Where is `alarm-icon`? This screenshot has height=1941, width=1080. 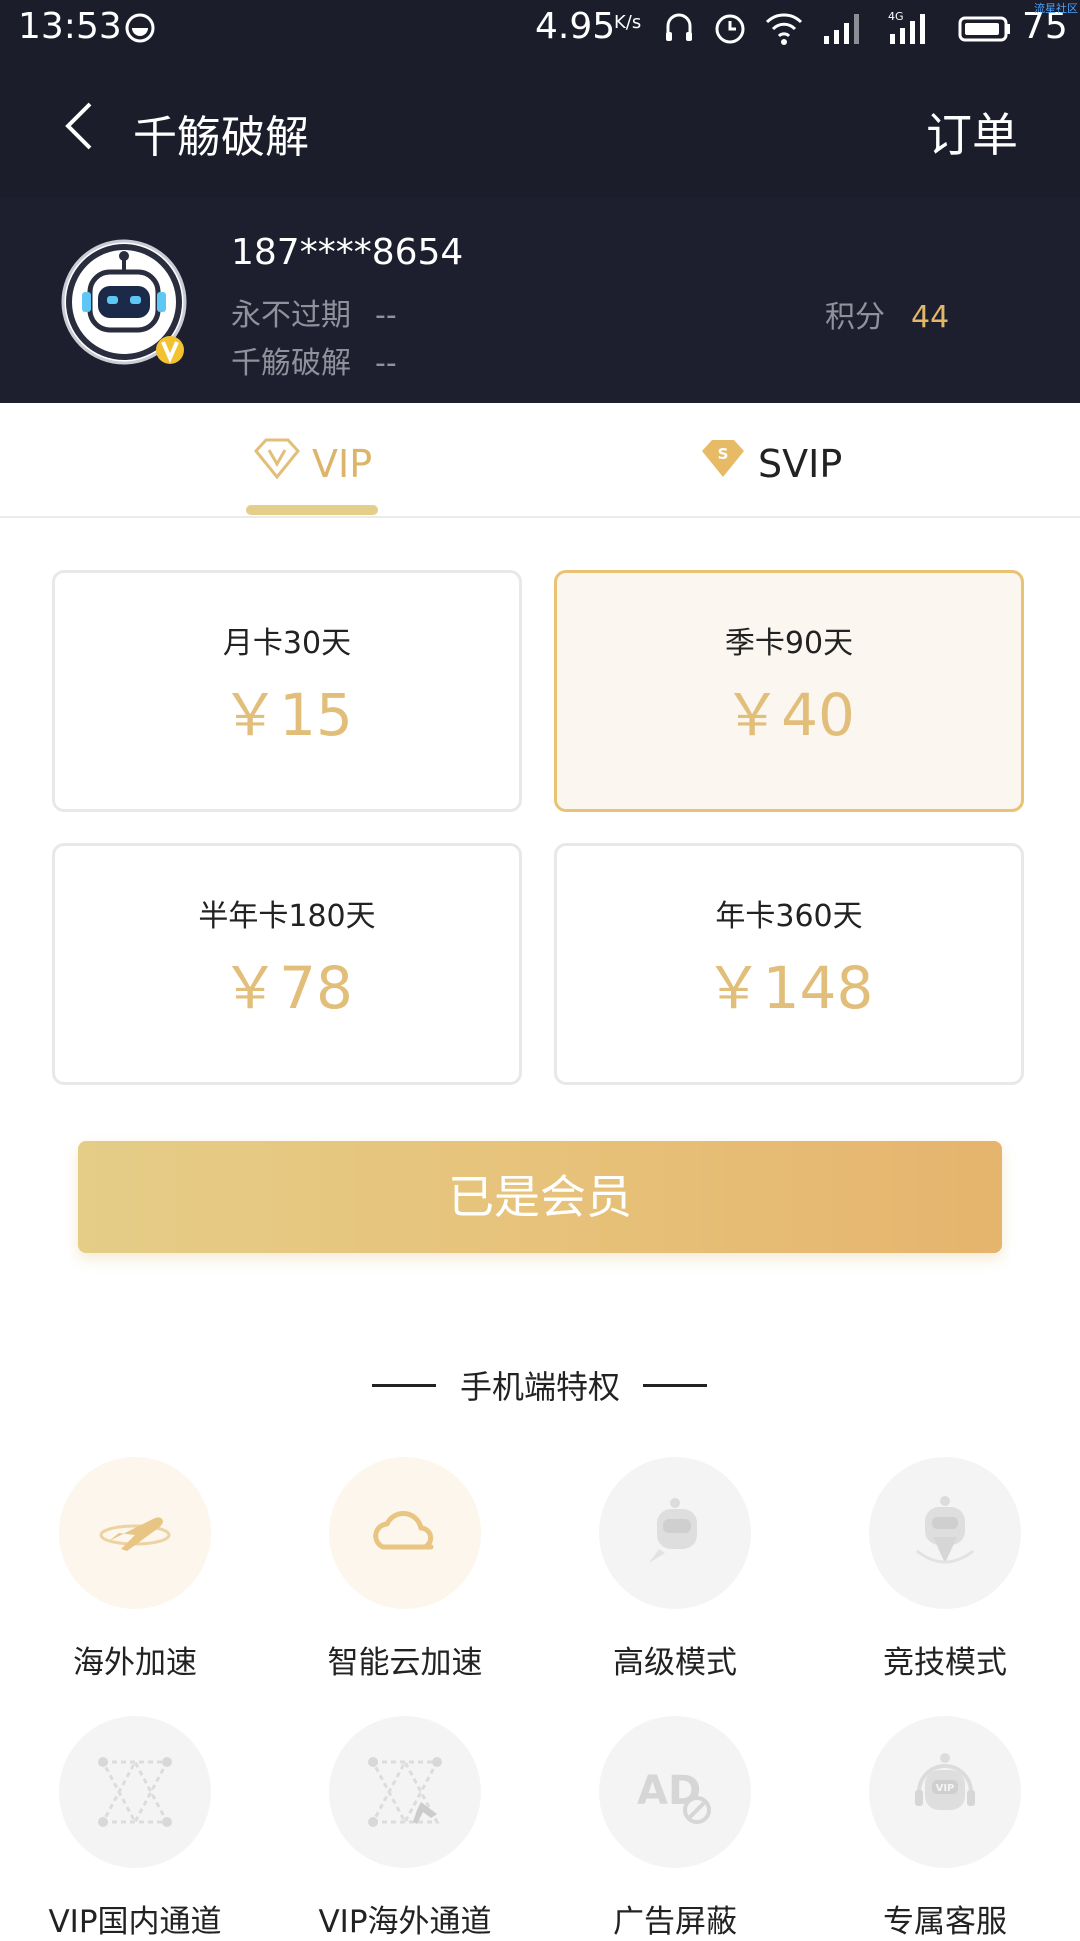 alarm-icon is located at coordinates (730, 29).